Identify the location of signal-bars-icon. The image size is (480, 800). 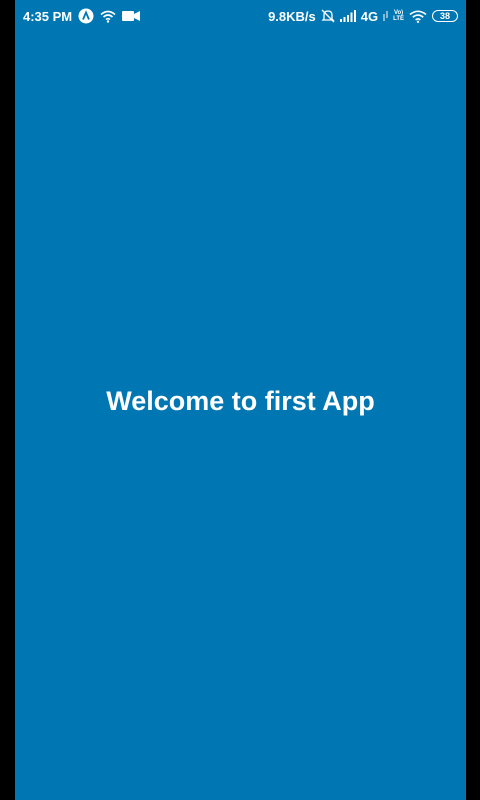
(347, 16).